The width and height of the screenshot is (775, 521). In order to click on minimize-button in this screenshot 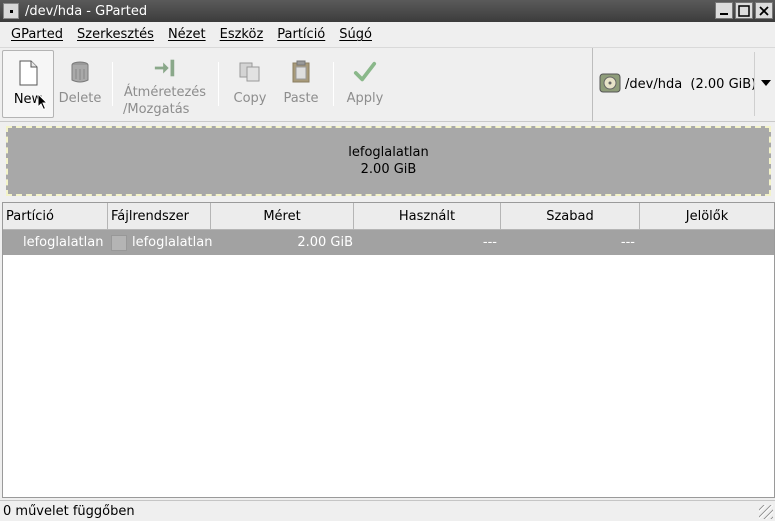, I will do `click(724, 10)`.